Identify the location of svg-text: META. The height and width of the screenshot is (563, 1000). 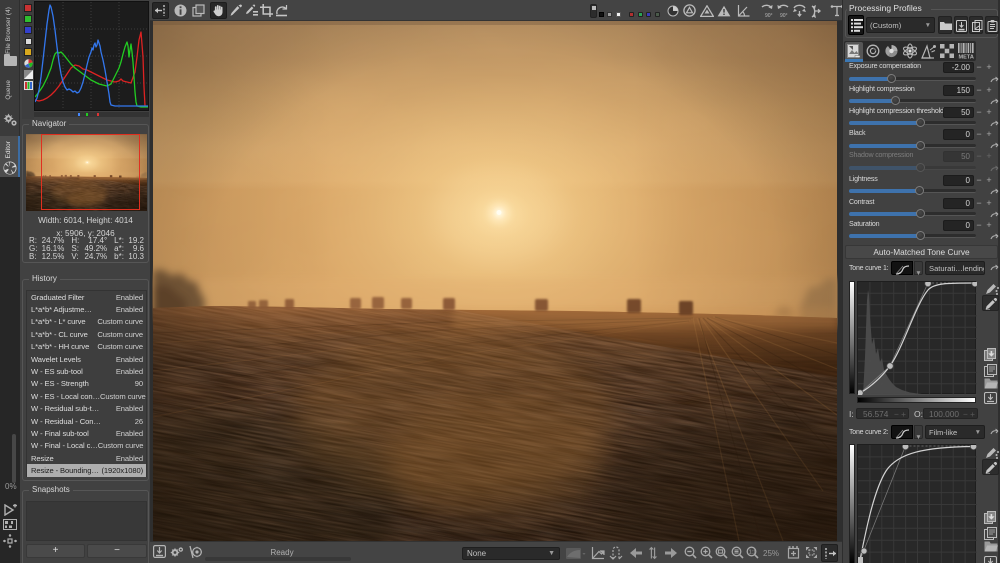
(966, 57).